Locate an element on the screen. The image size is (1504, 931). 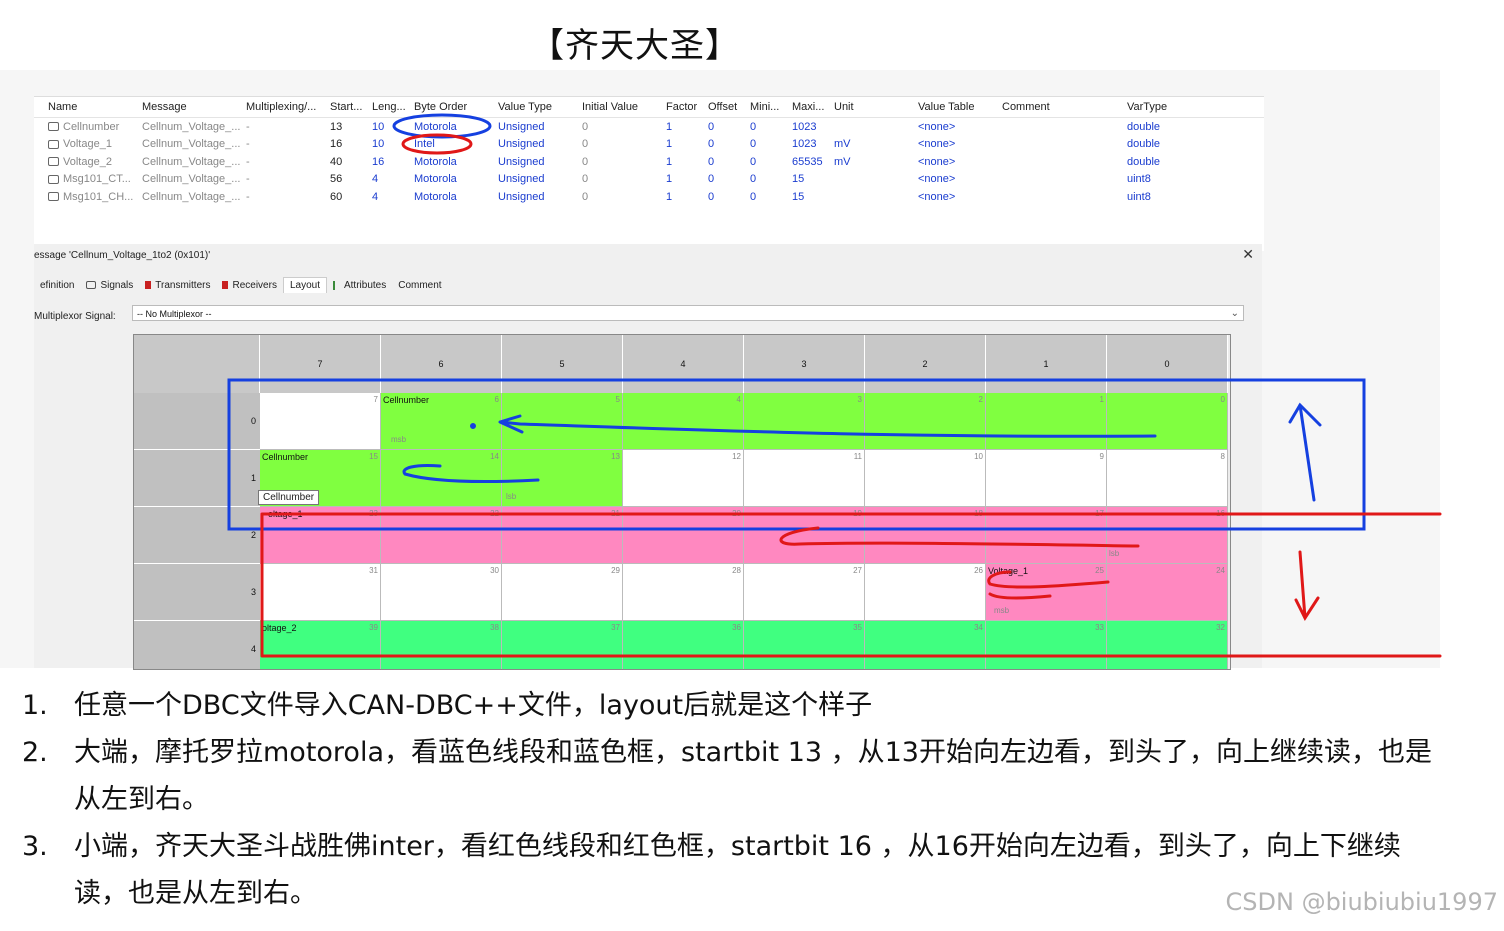
col-header: Offset is located at coordinates (725, 107).